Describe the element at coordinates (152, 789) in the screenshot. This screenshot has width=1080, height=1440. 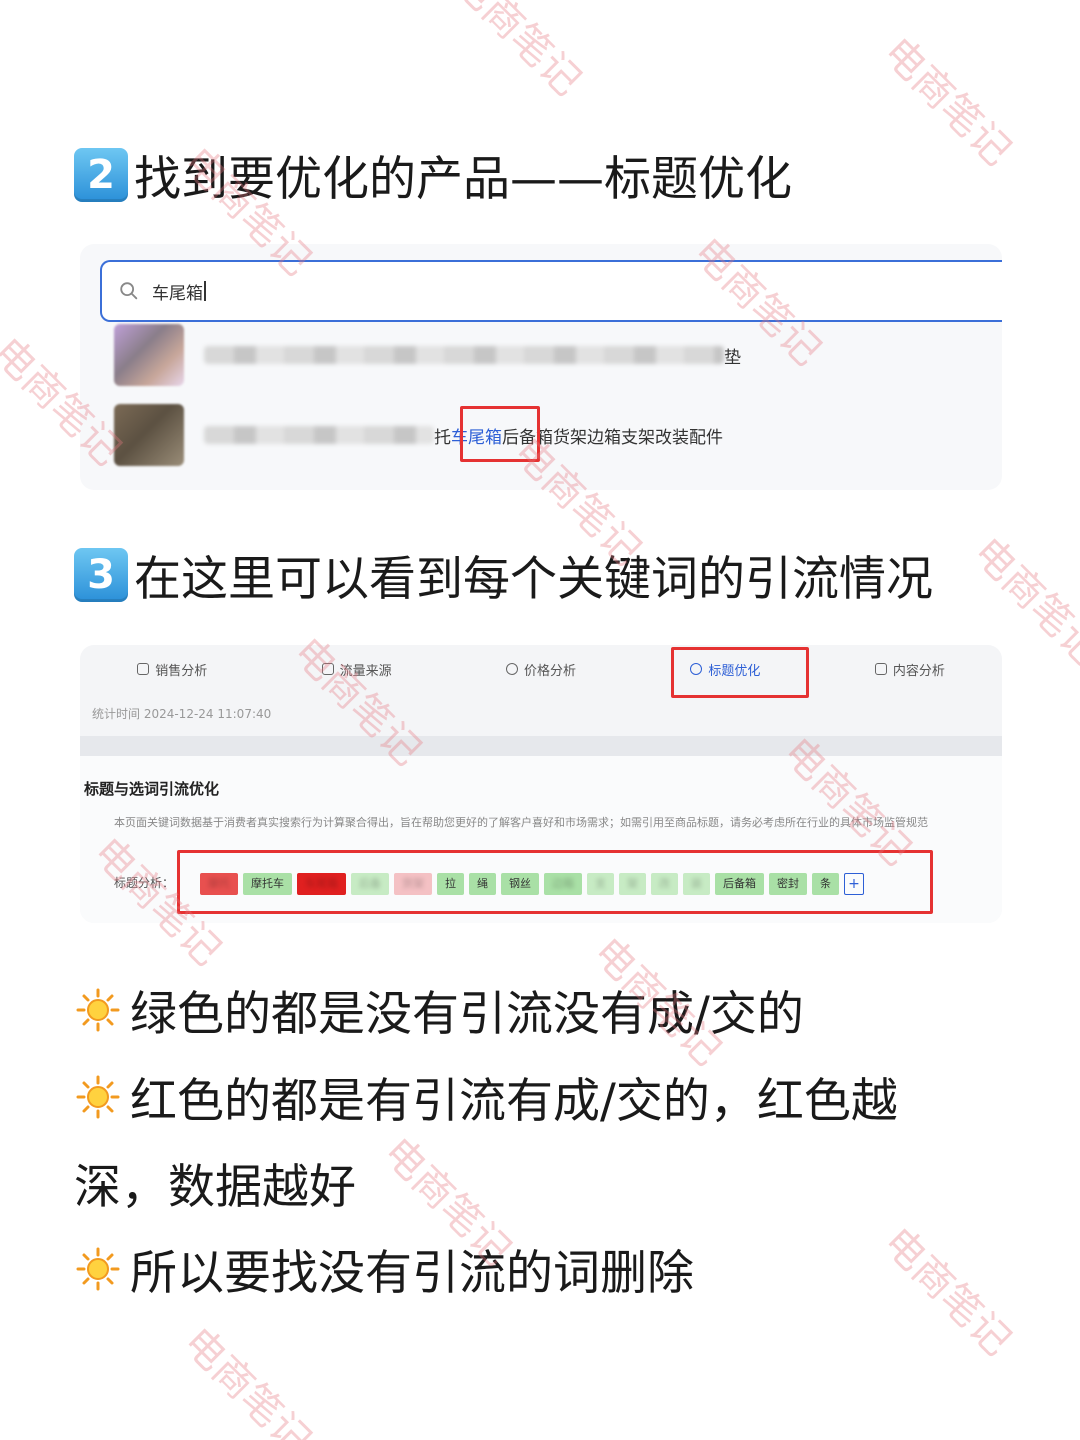
I see `section-title: 标题与选词引流优化` at that location.